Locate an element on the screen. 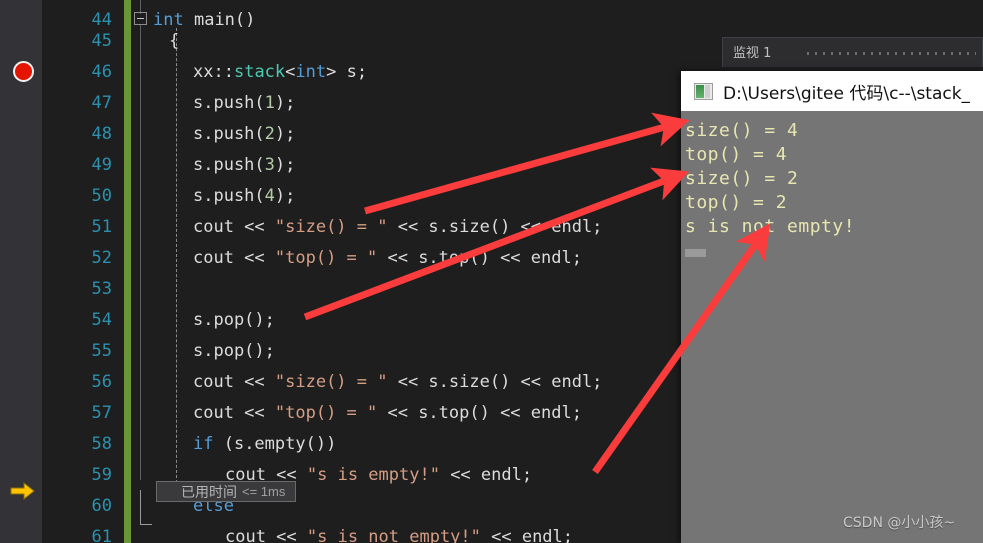 The width and height of the screenshot is (983, 543). code-line: int main() is located at coordinates (204, 20).